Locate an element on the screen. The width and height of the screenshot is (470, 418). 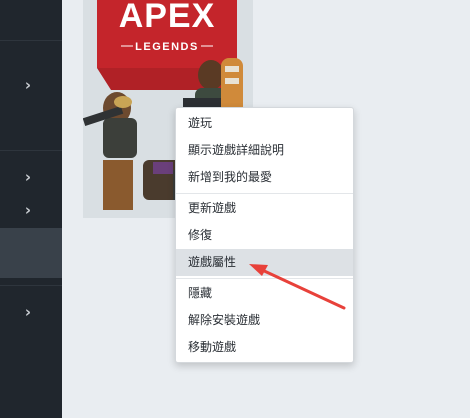
cover-title: APEX is located at coordinates (167, 17).